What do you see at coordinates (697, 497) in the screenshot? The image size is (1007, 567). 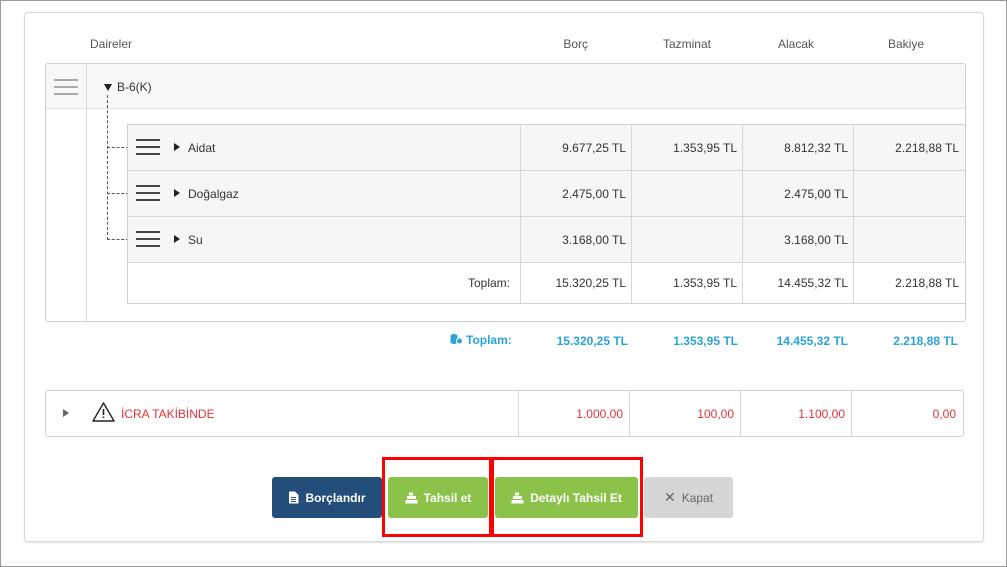 I see `kapat-label: Kapat` at bounding box center [697, 497].